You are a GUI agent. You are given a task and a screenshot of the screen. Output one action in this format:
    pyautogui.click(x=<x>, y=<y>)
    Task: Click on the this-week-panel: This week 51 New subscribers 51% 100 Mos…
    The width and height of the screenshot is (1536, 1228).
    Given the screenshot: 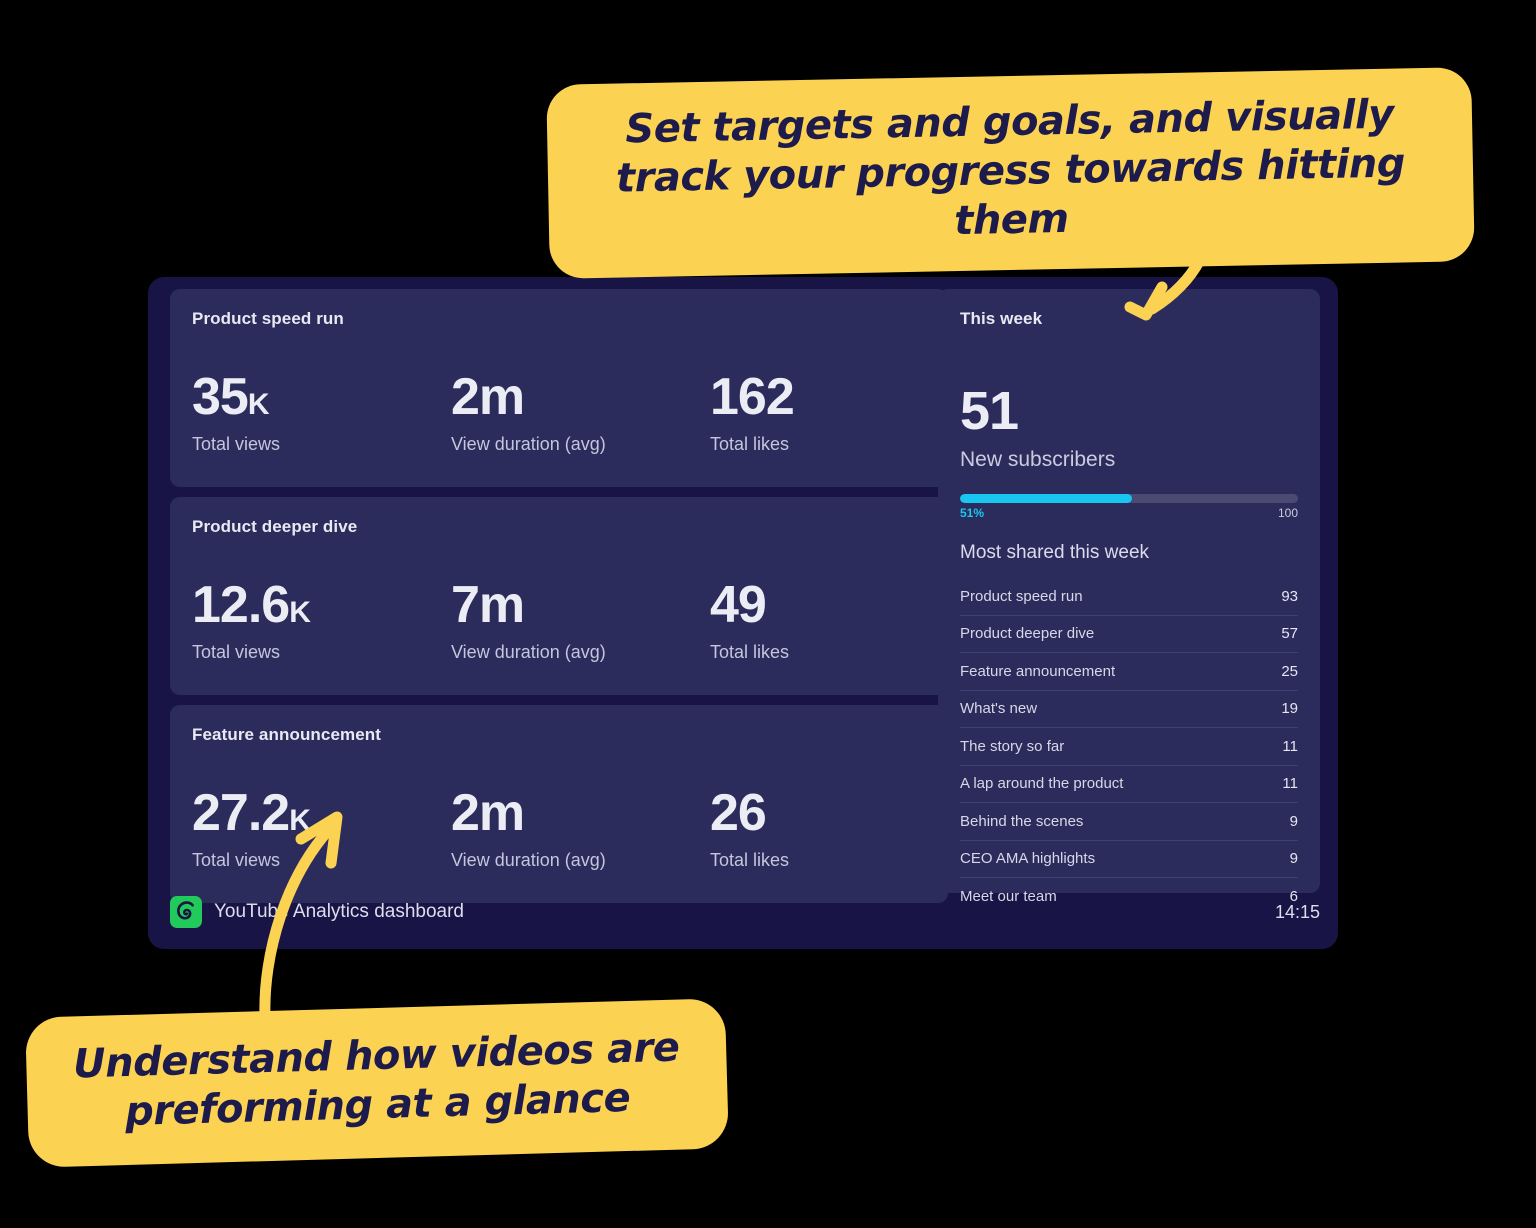 What is the action you would take?
    pyautogui.click(x=1129, y=597)
    